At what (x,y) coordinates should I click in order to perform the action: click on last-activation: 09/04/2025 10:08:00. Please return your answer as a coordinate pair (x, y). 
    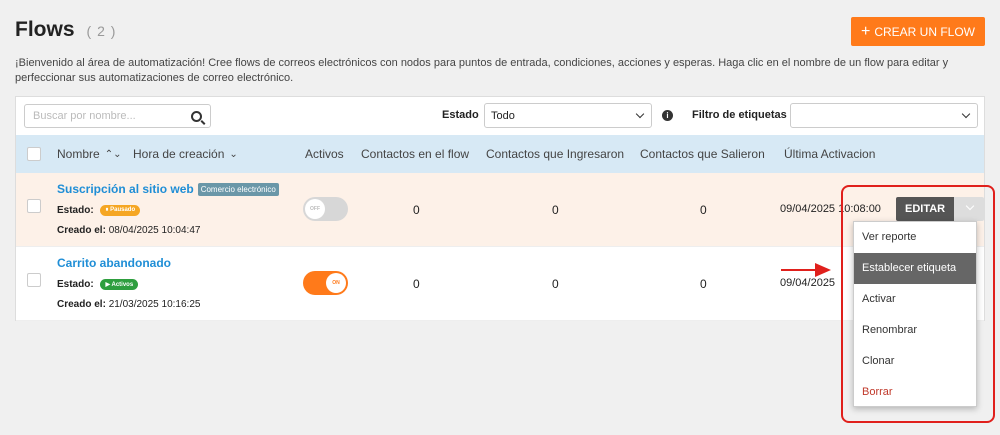
    Looking at the image, I should click on (830, 209).